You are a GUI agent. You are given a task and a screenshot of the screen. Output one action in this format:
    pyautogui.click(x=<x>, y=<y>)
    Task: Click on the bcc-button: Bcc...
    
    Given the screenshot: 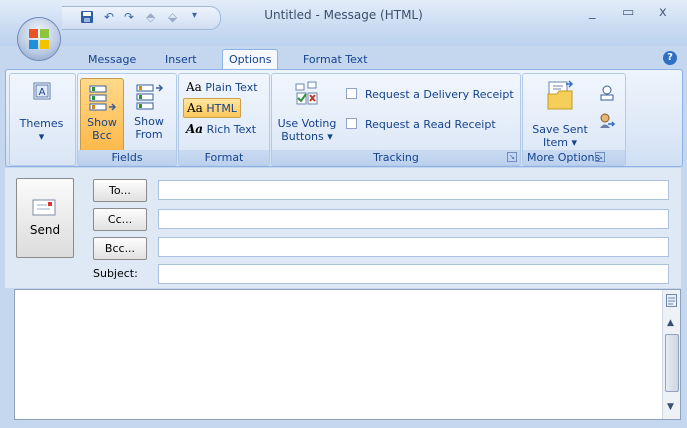 What is the action you would take?
    pyautogui.click(x=120, y=248)
    